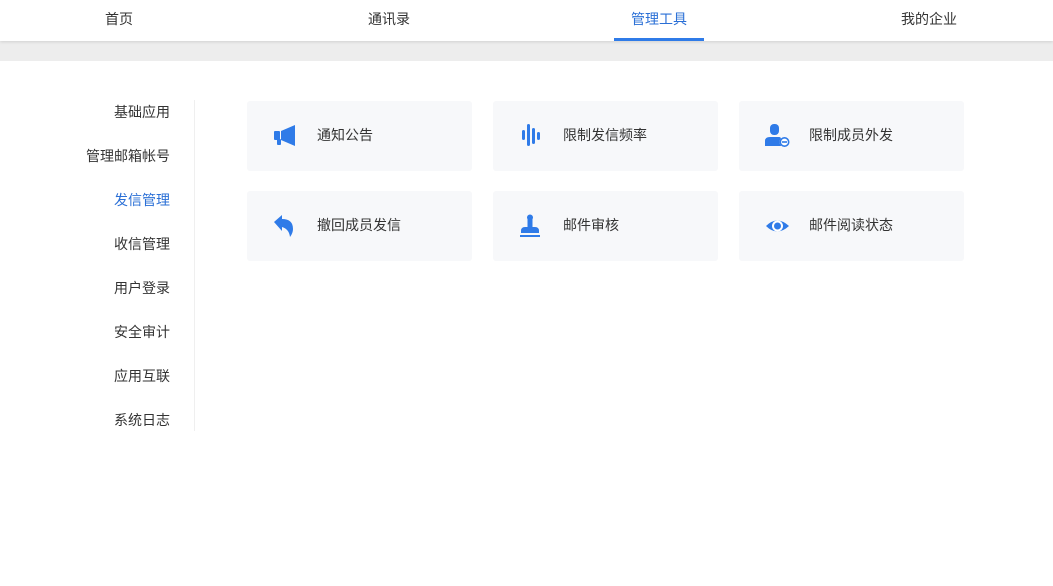  Describe the element at coordinates (119, 20) in the screenshot. I see `tab-home: 首页` at that location.